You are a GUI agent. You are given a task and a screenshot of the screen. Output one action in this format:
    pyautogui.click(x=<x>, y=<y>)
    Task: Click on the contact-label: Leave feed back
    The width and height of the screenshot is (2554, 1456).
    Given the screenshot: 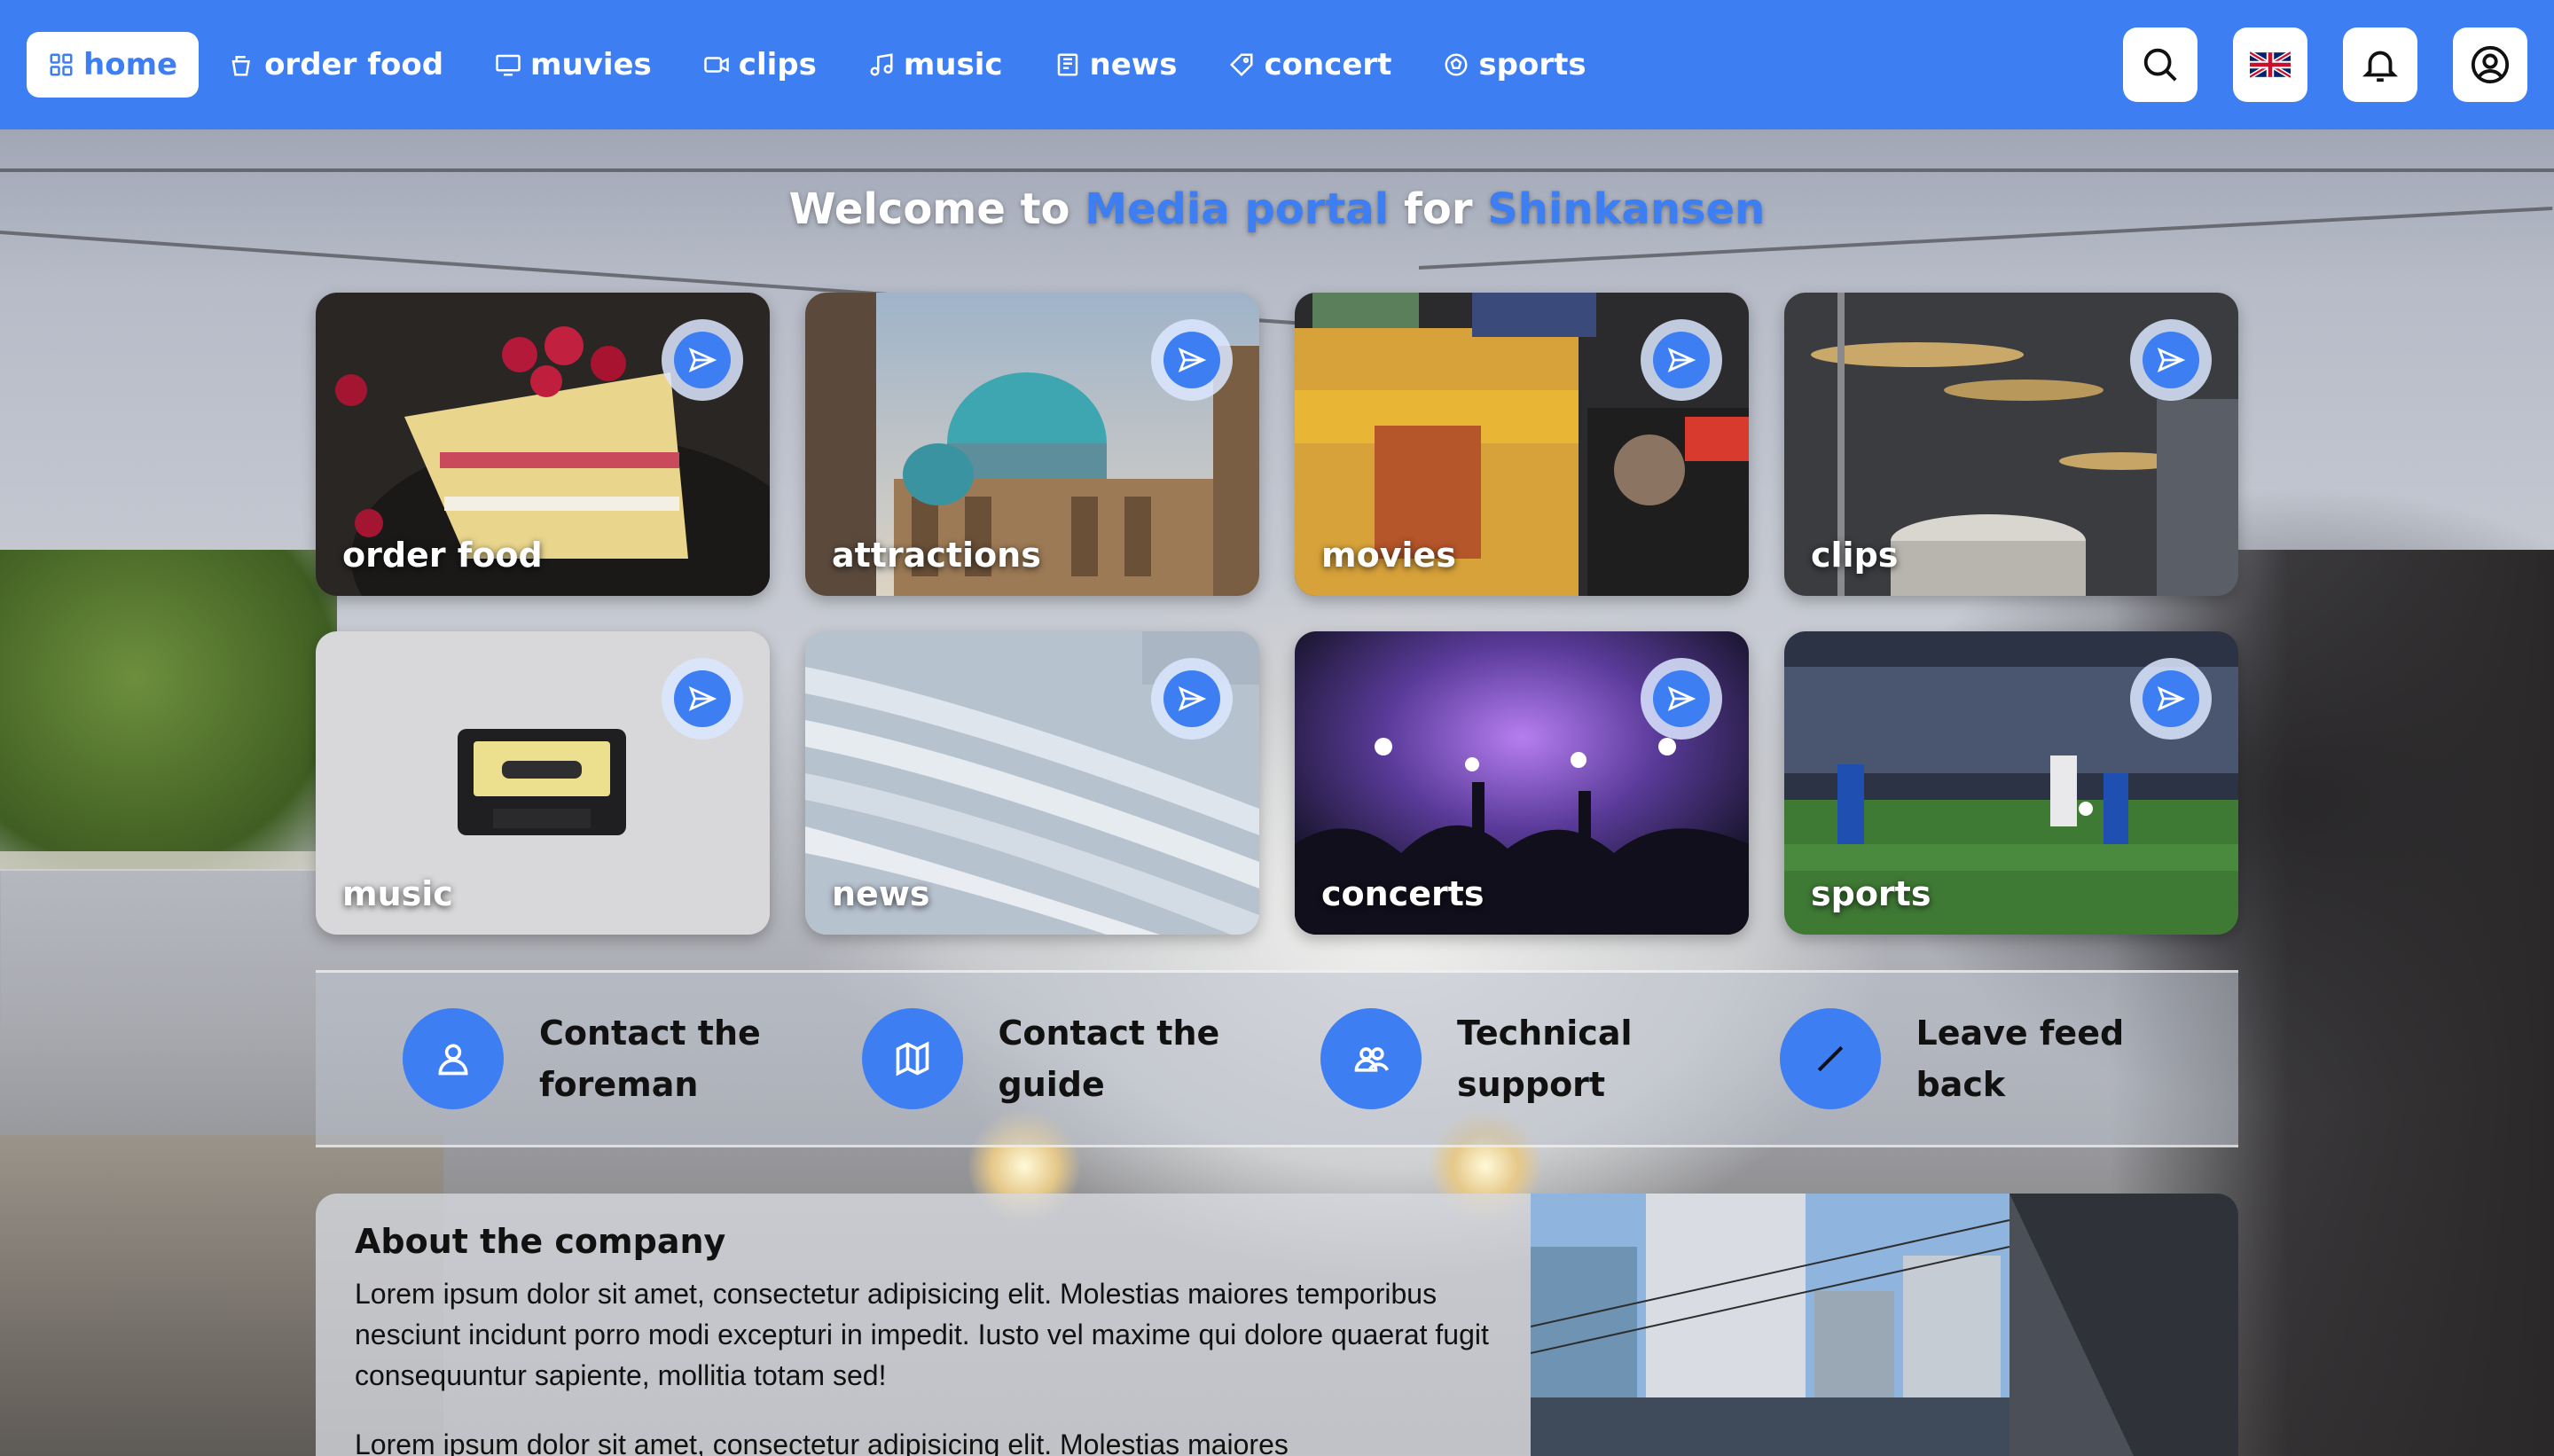 What is the action you would take?
    pyautogui.click(x=2020, y=1059)
    